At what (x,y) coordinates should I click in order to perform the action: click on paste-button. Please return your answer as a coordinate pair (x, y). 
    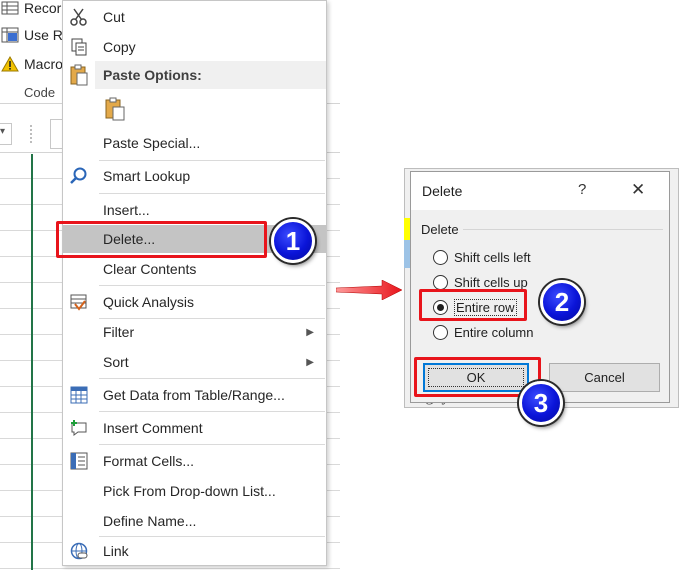
    Looking at the image, I should click on (115, 110).